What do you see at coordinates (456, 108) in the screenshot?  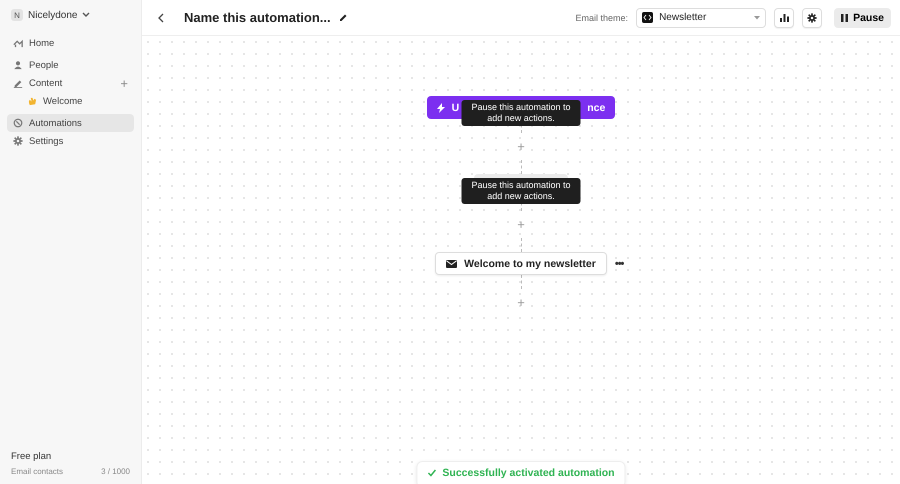 I see `step-label: U` at bounding box center [456, 108].